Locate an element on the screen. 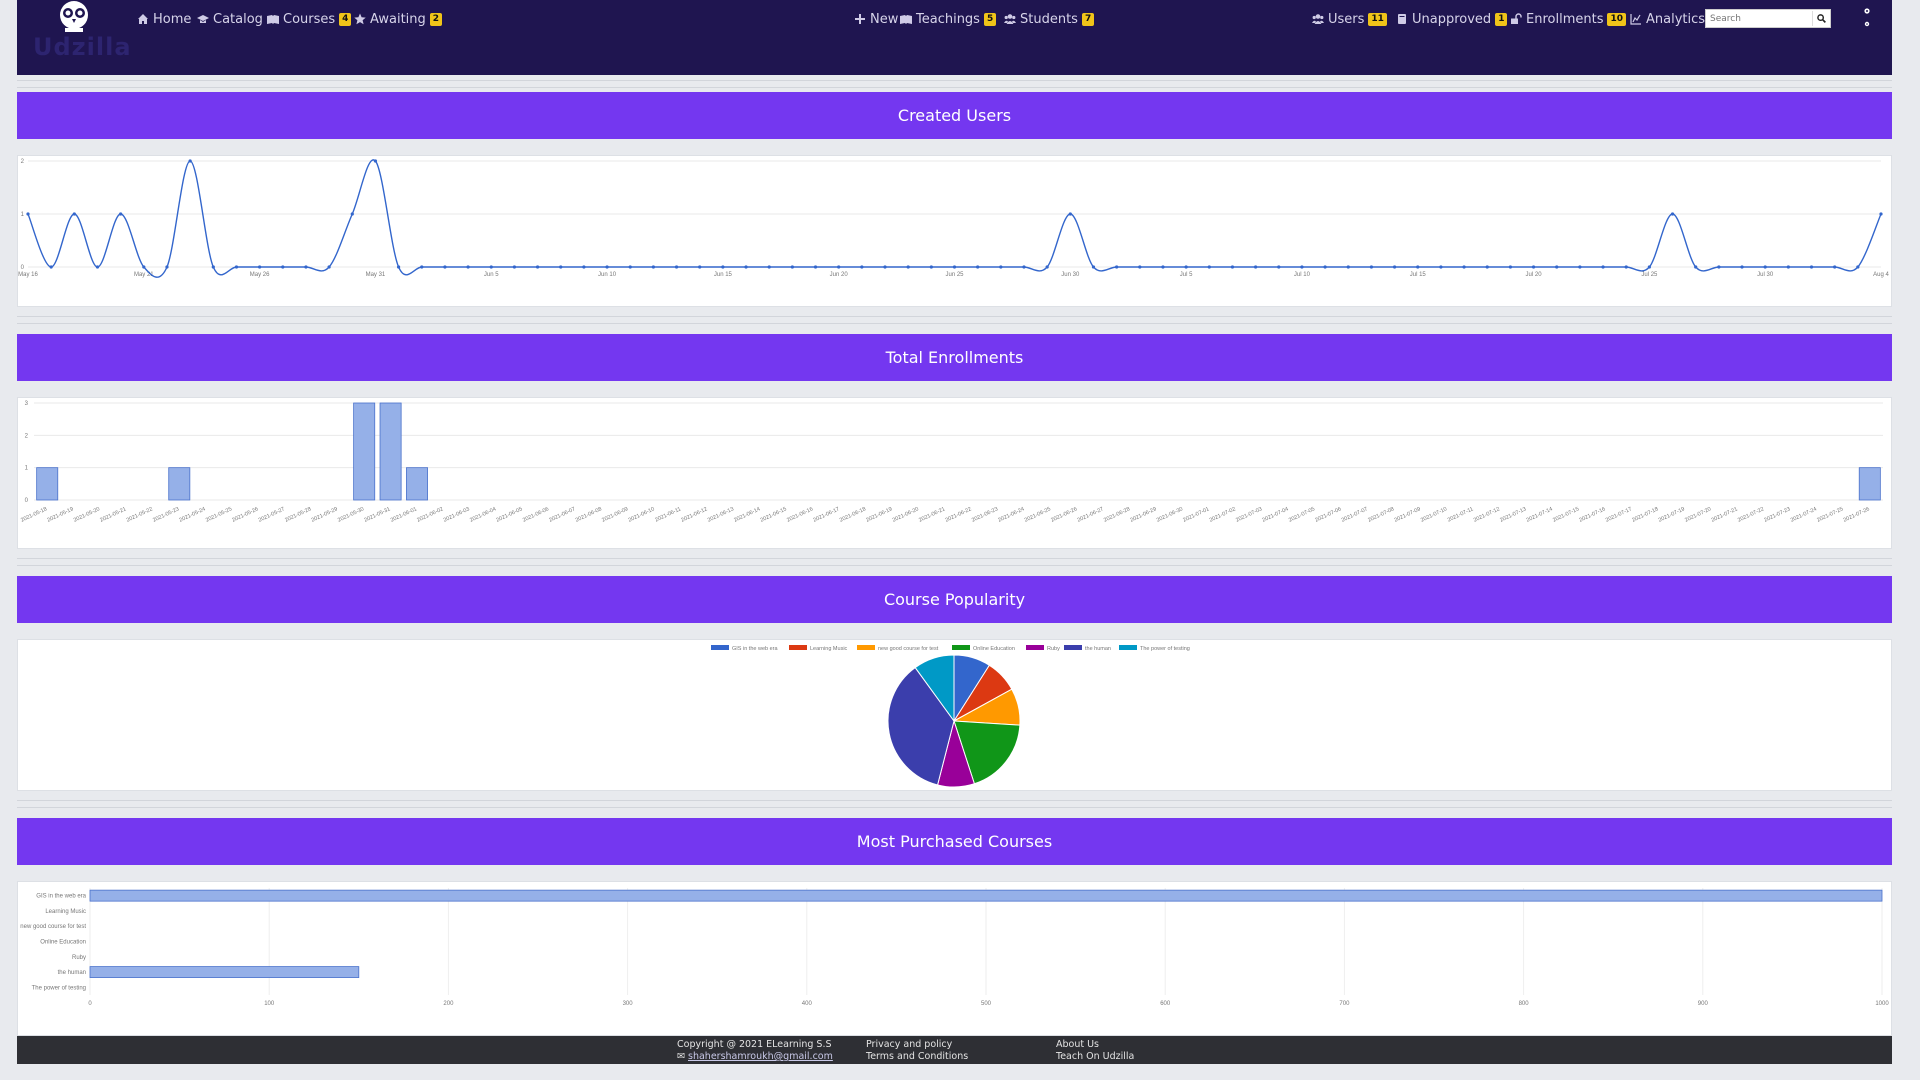 This screenshot has height=1080, width=1920. nav-item-catalog: Catalog is located at coordinates (230, 19).